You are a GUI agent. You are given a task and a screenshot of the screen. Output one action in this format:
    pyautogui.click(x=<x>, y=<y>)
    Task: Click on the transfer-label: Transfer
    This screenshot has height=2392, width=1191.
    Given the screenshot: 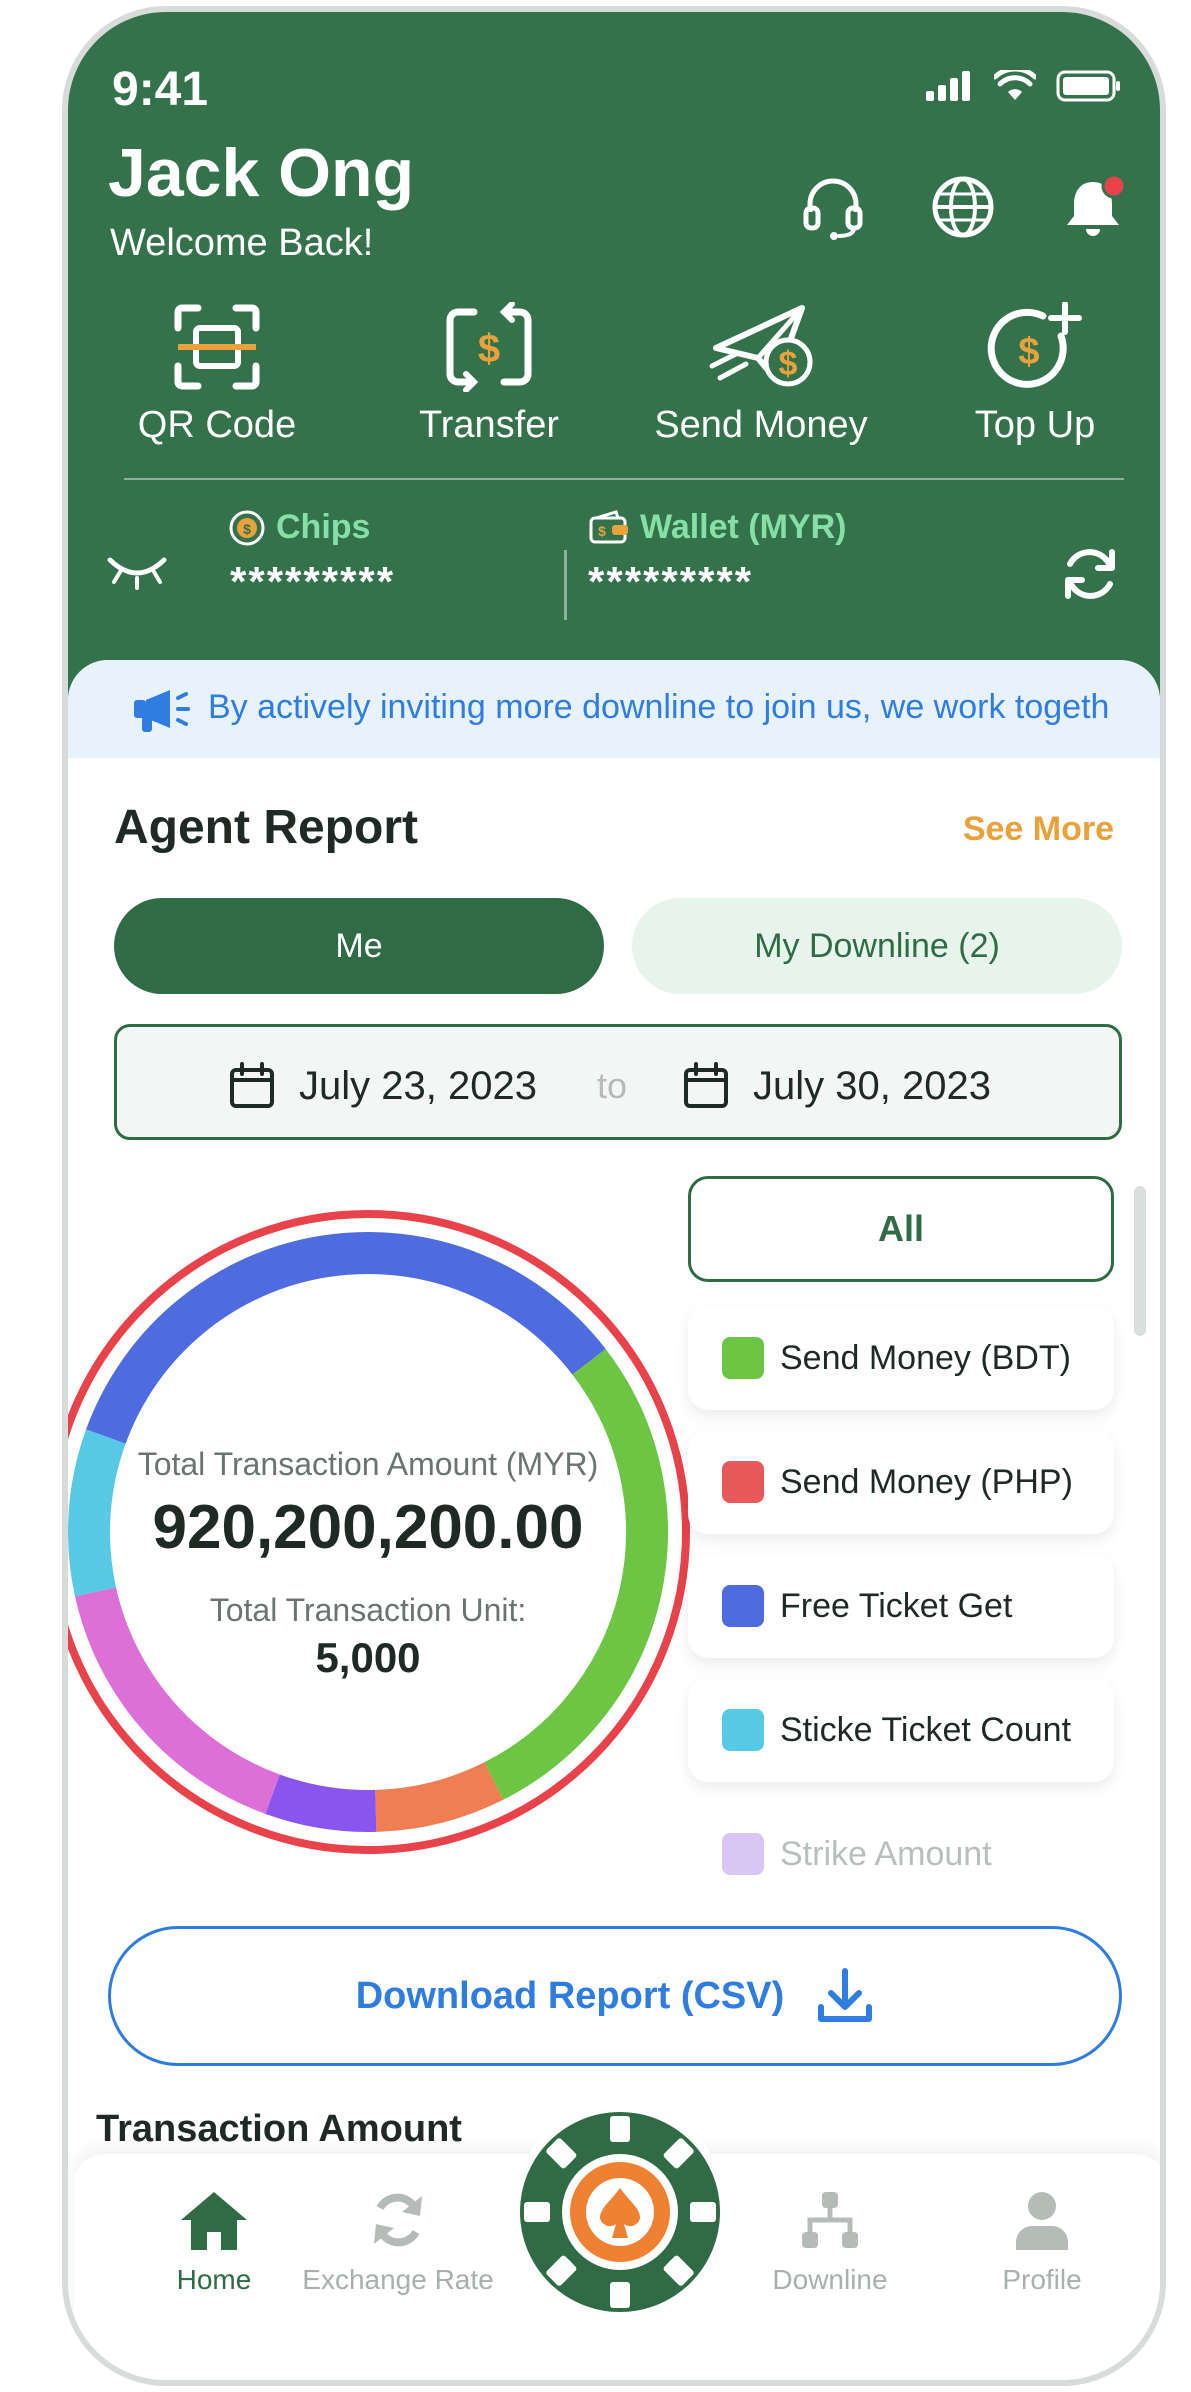 What is the action you would take?
    pyautogui.click(x=489, y=425)
    